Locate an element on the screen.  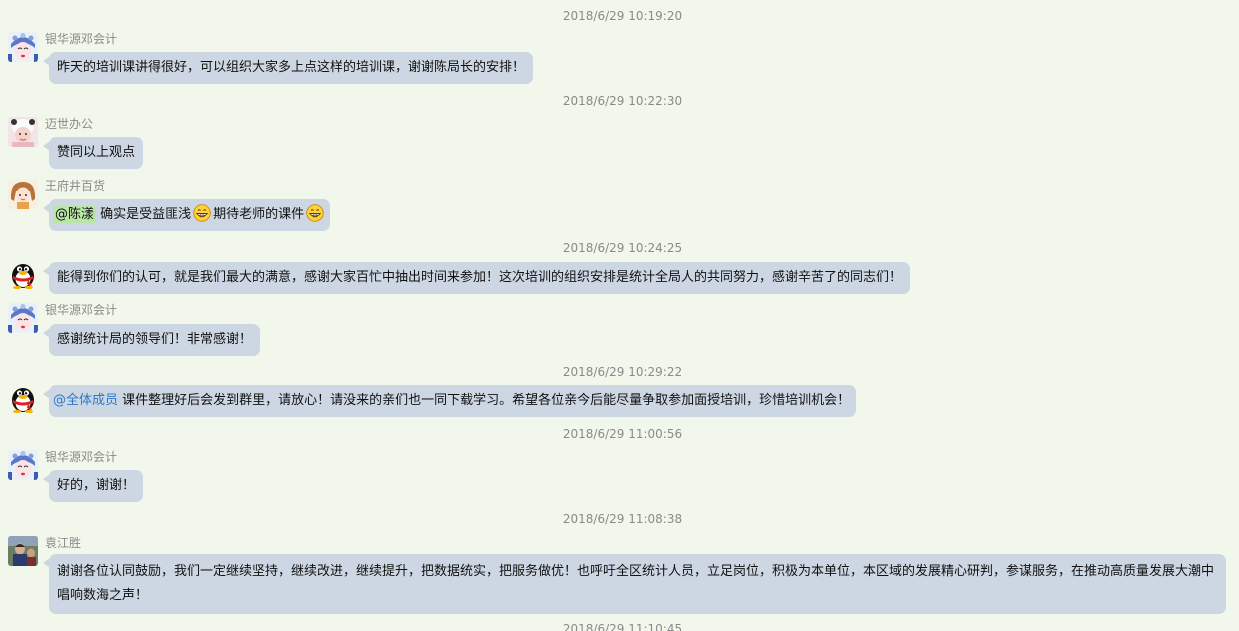
mention-all-tag: @全体成员 is located at coordinates (85, 400).